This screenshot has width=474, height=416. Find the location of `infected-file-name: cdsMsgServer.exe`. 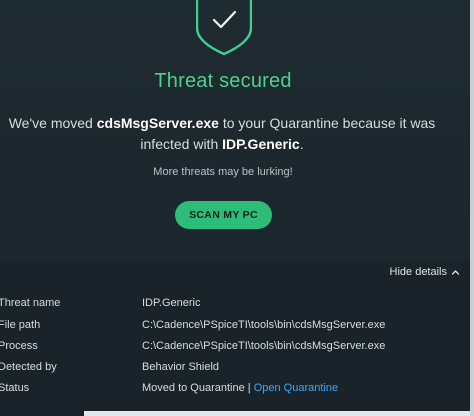

infected-file-name: cdsMsgServer.exe is located at coordinates (157, 123).